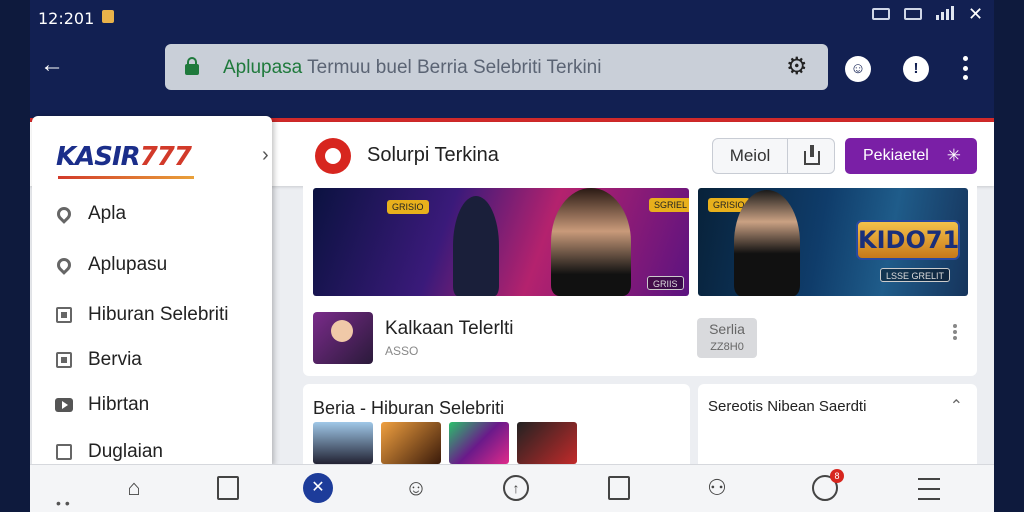 This screenshot has width=1024, height=512. What do you see at coordinates (787, 406) in the screenshot?
I see `gossip-card-title: Sereotis Nibean Saerdti` at bounding box center [787, 406].